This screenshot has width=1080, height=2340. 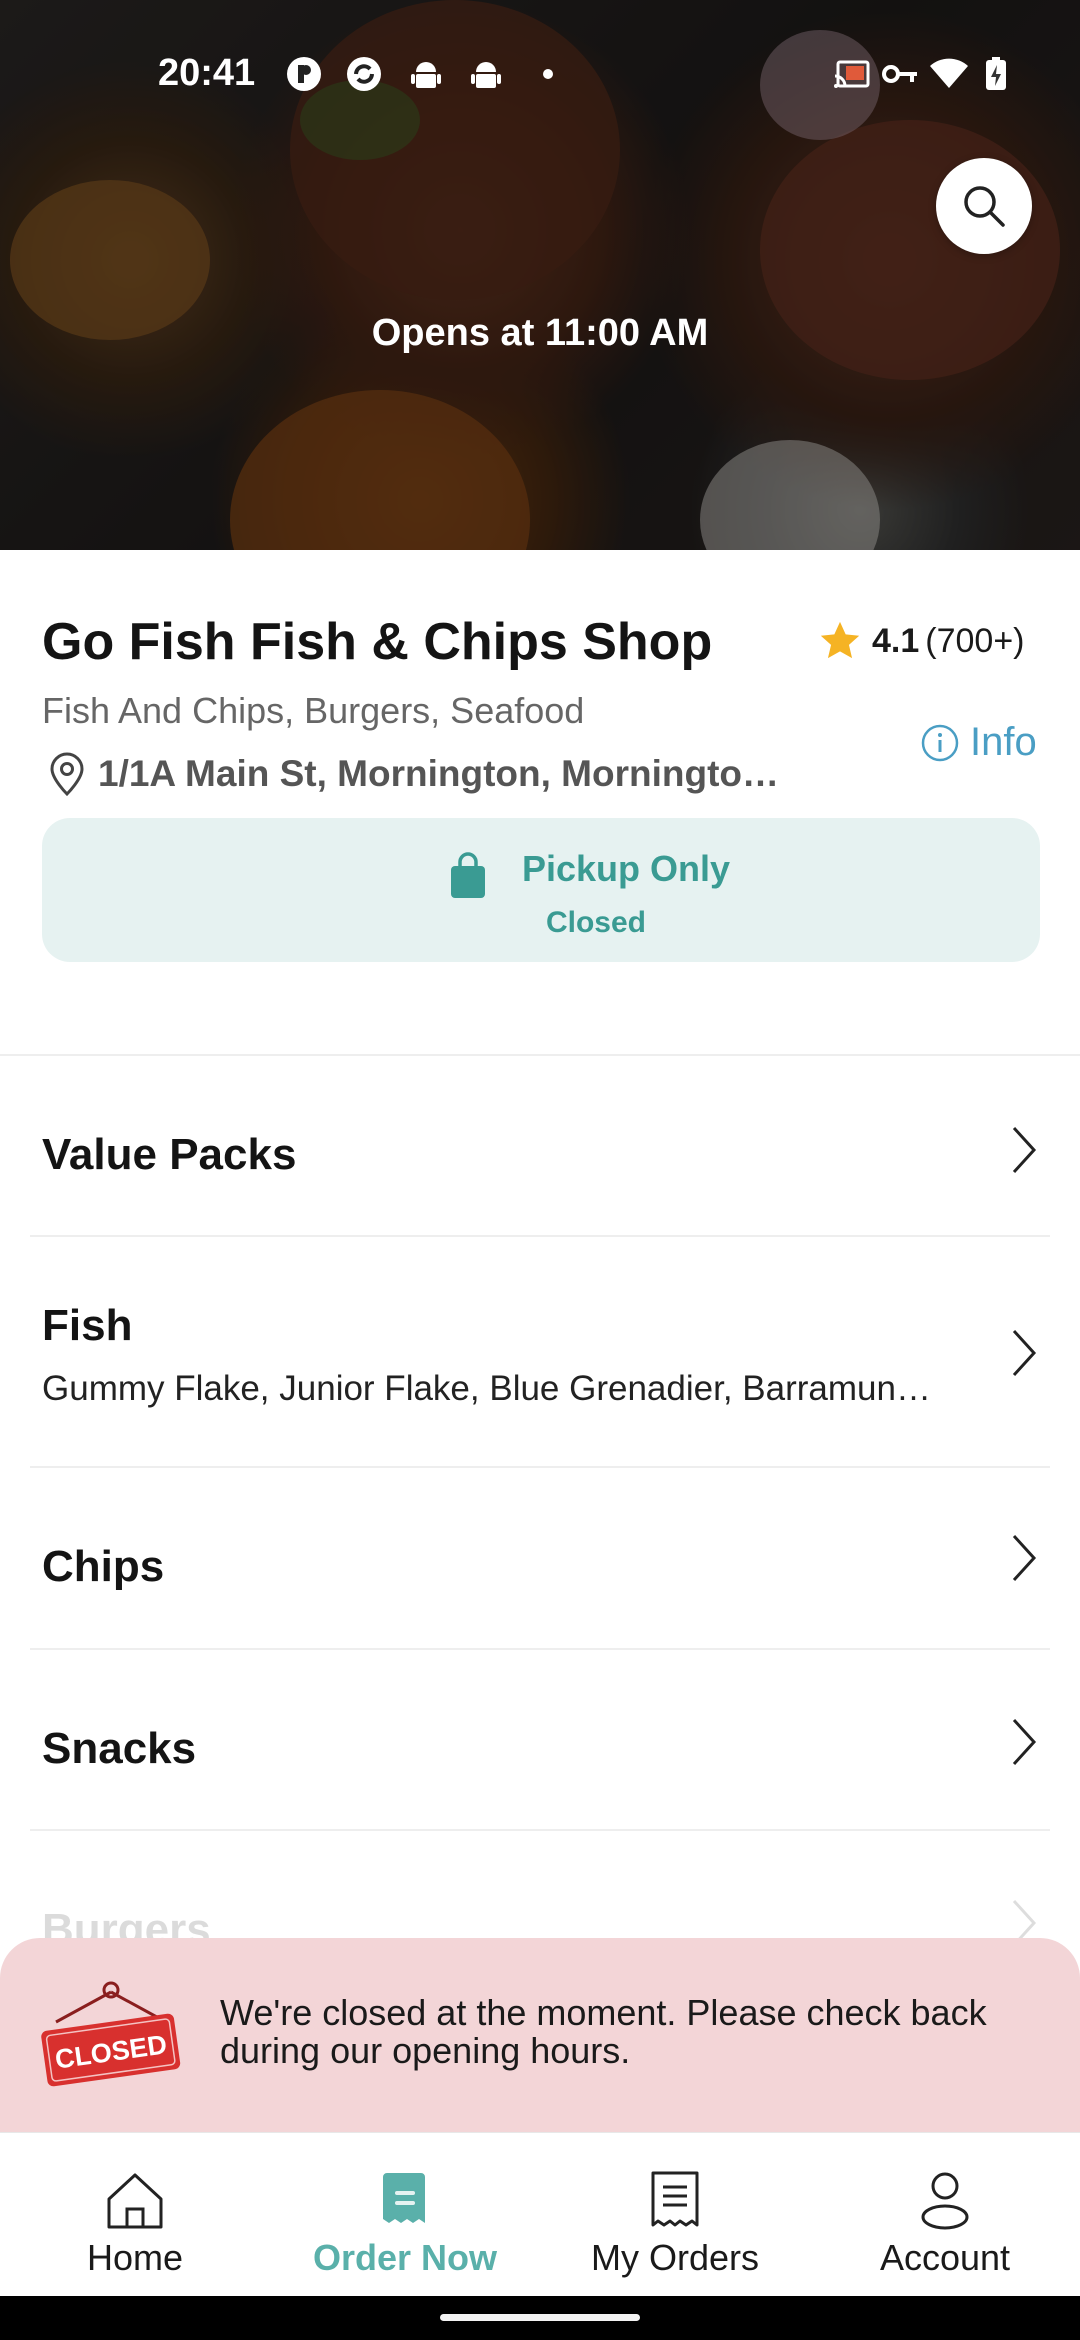 I want to click on cuisine-list: Fish And Chips, Burgers, Seafood, so click(x=313, y=710).